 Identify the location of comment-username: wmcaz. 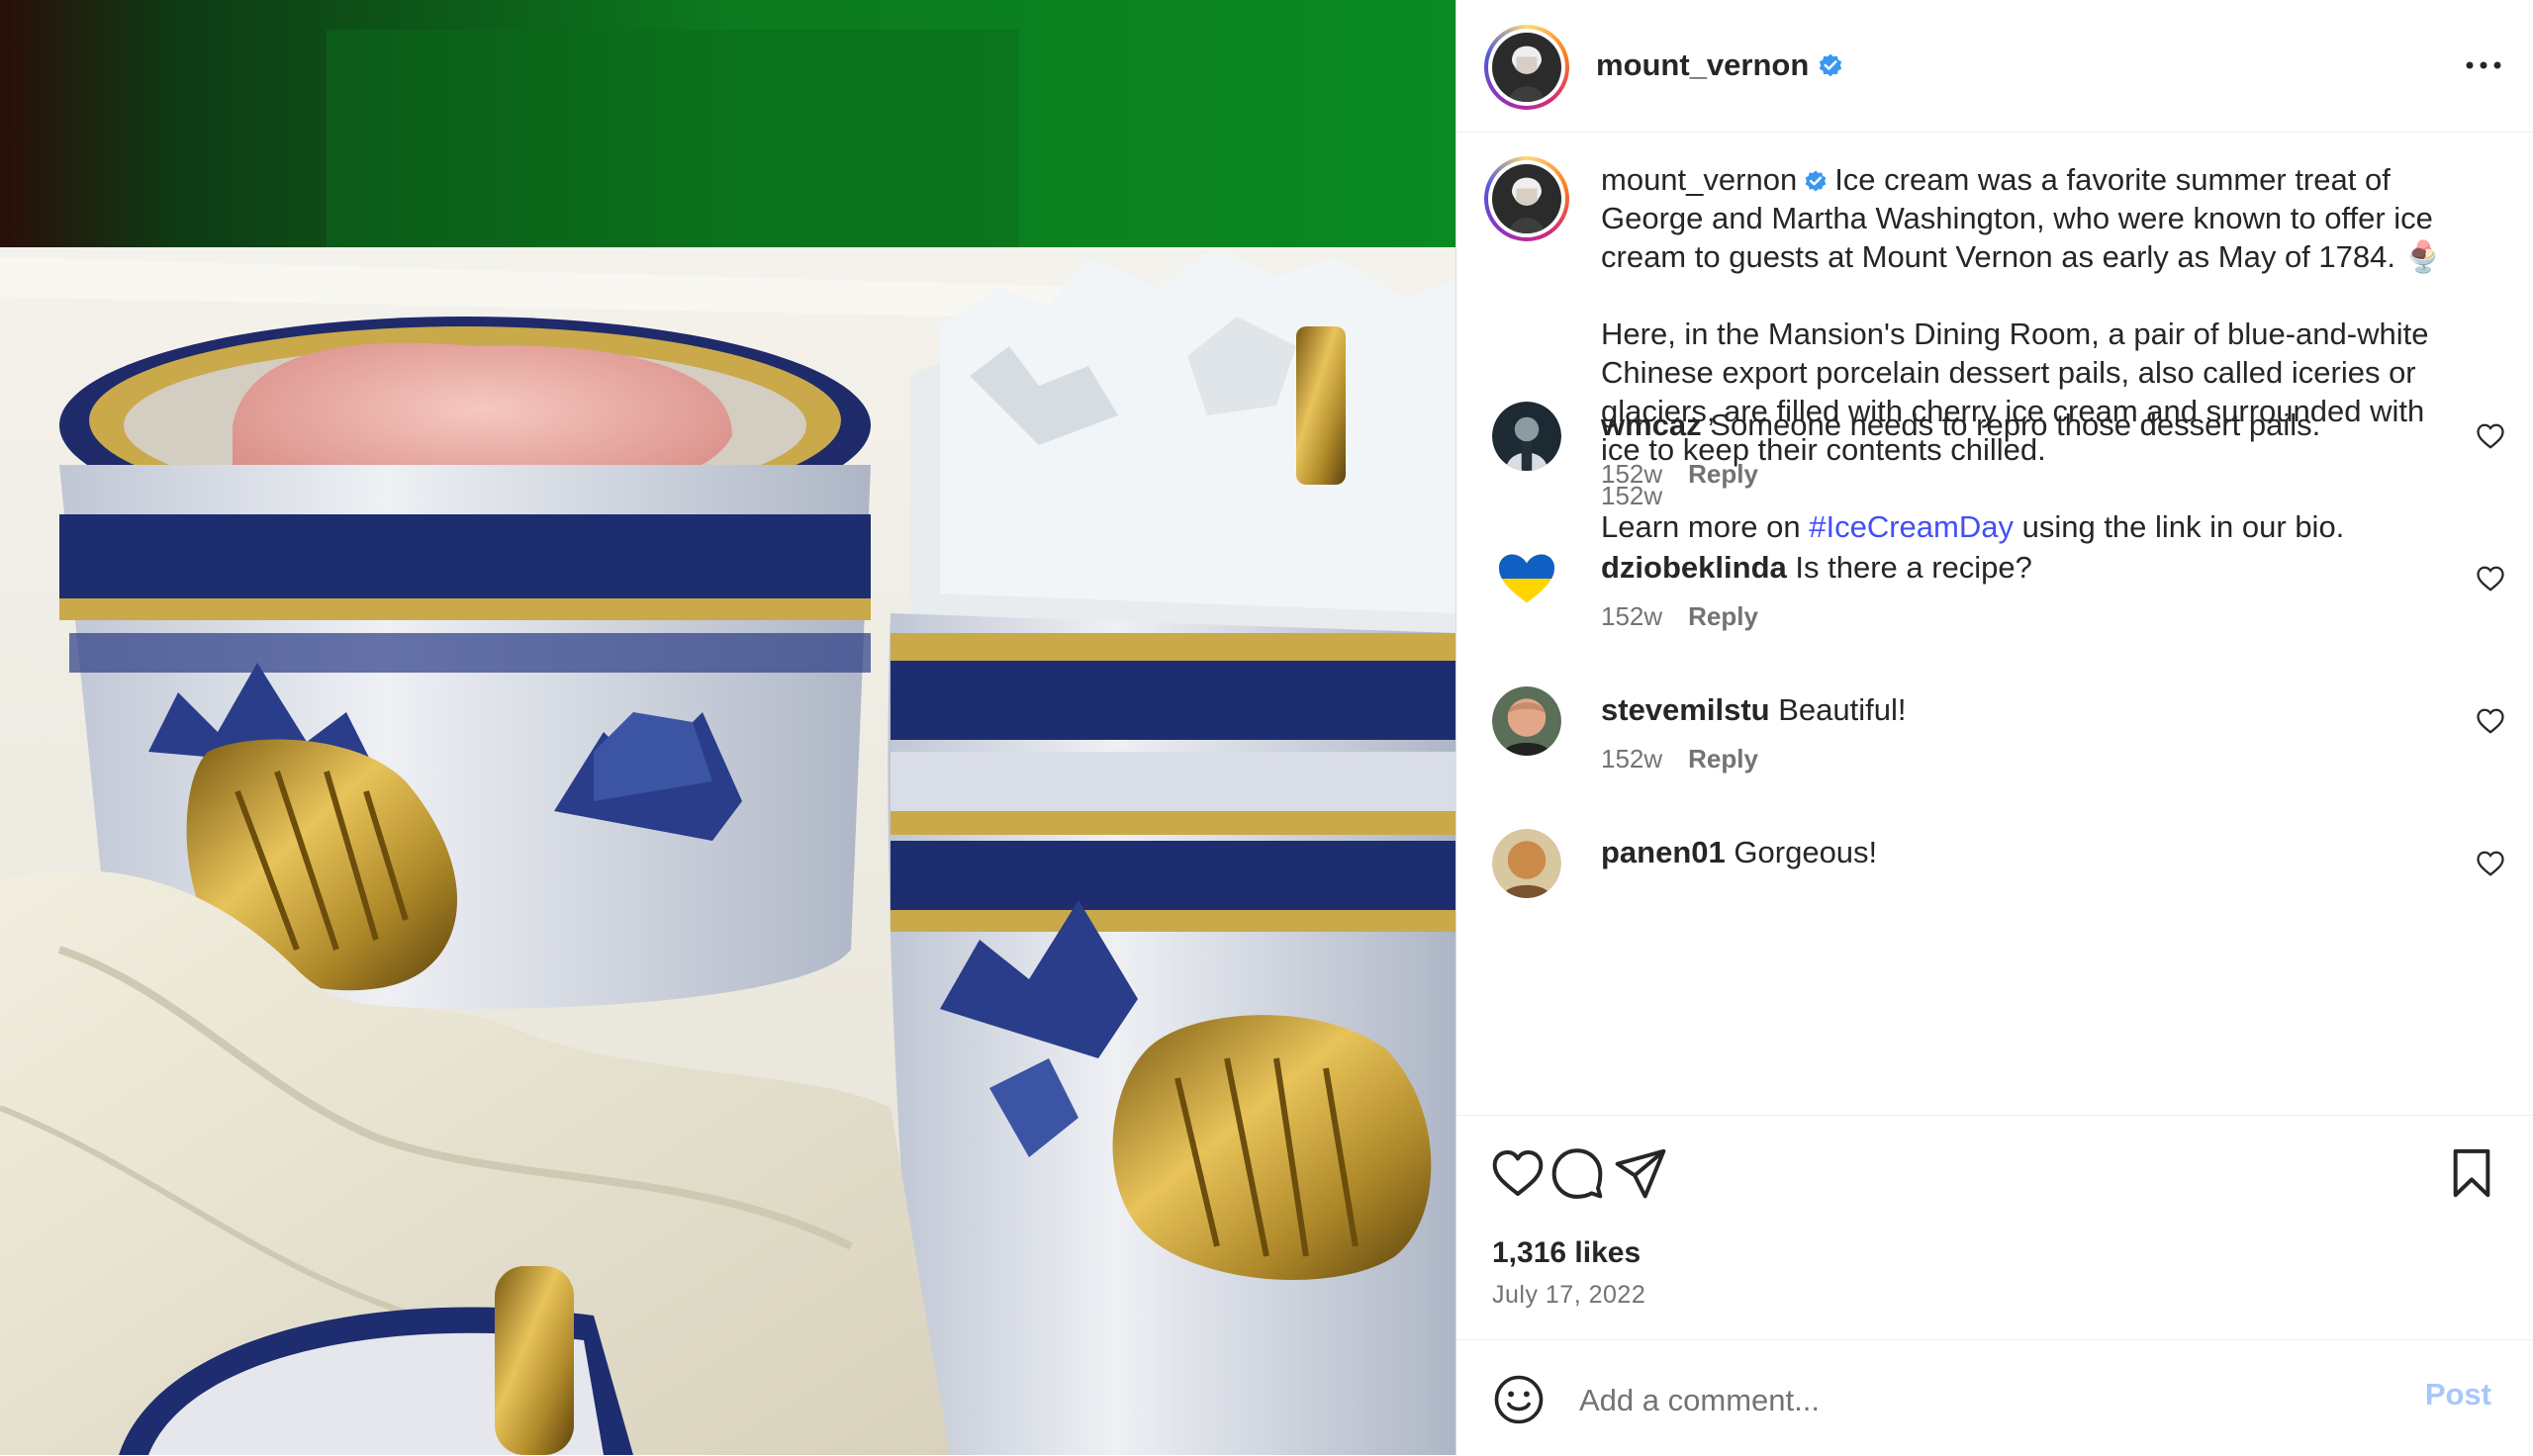
(1652, 425).